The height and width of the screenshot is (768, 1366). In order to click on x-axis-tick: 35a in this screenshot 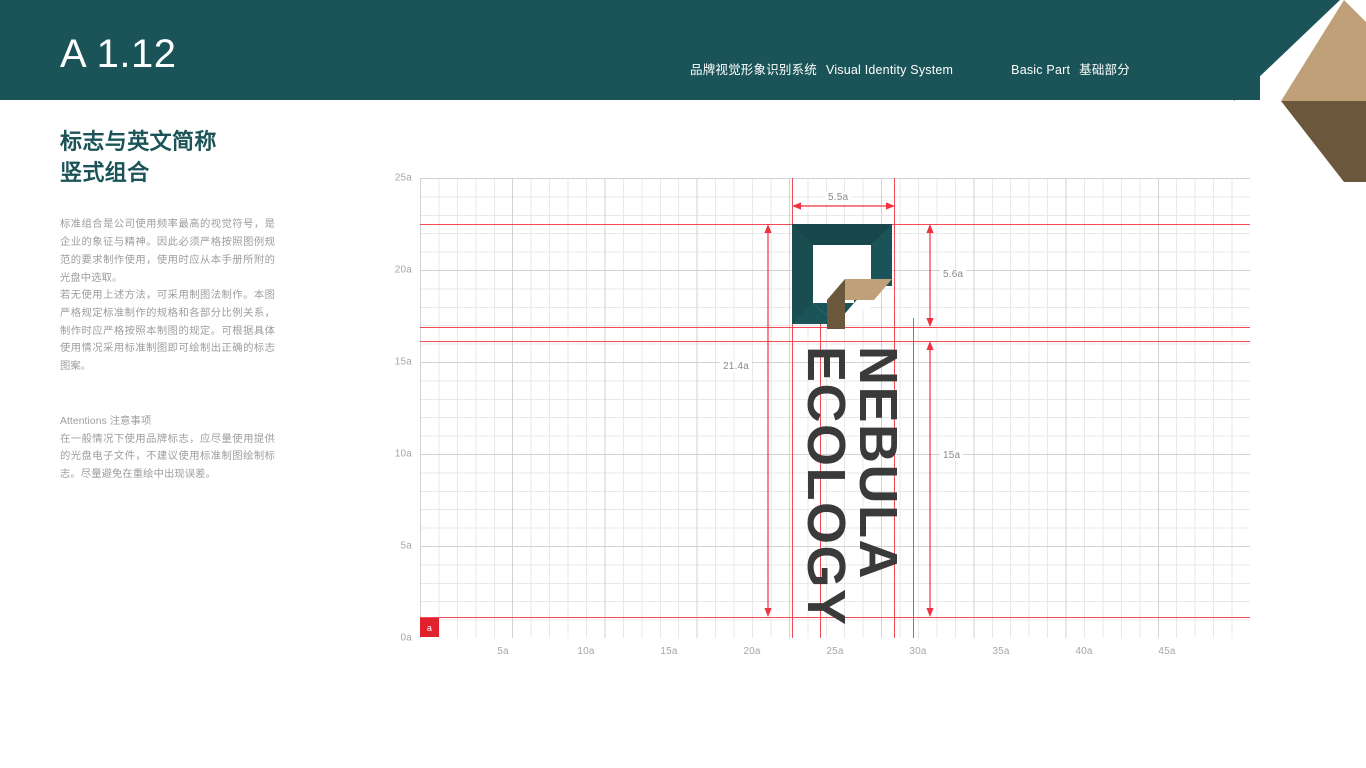, I will do `click(1001, 651)`.